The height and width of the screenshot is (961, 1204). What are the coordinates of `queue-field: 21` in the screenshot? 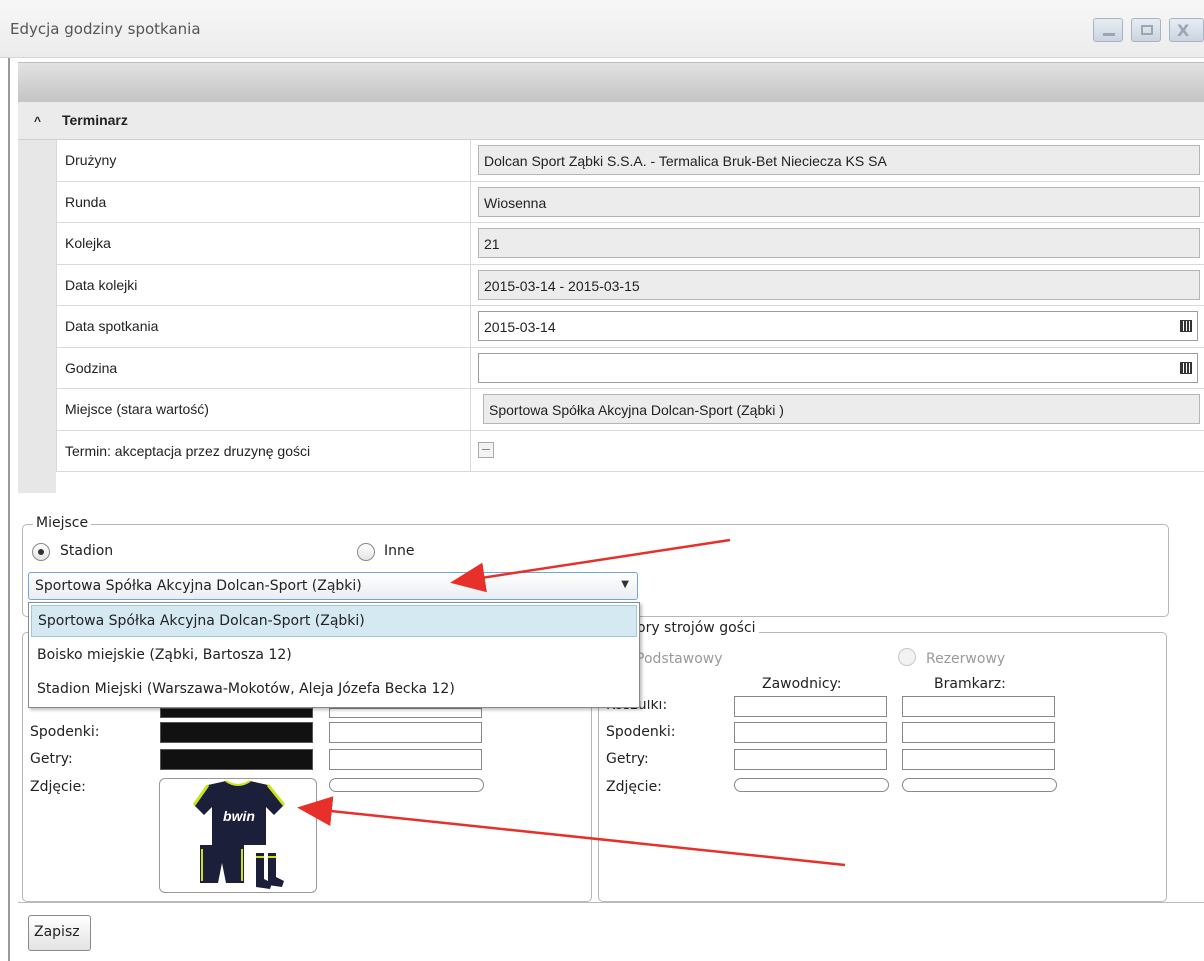 It's located at (839, 243).